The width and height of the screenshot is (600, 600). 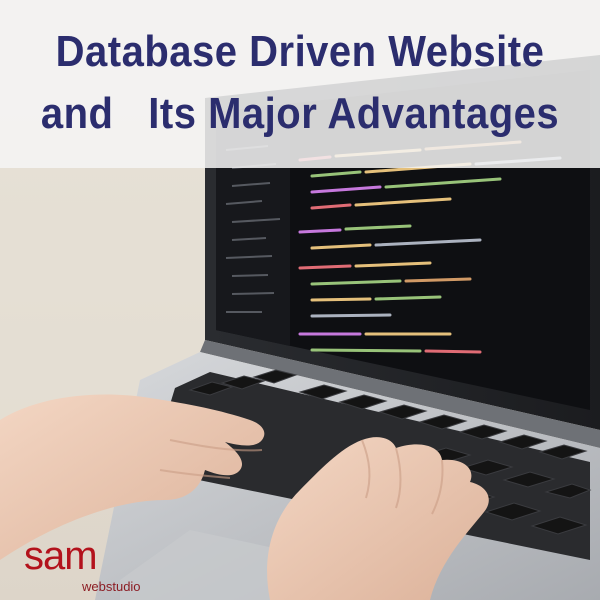 What do you see at coordinates (111, 586) in the screenshot?
I see `logo-tagline: webstudio` at bounding box center [111, 586].